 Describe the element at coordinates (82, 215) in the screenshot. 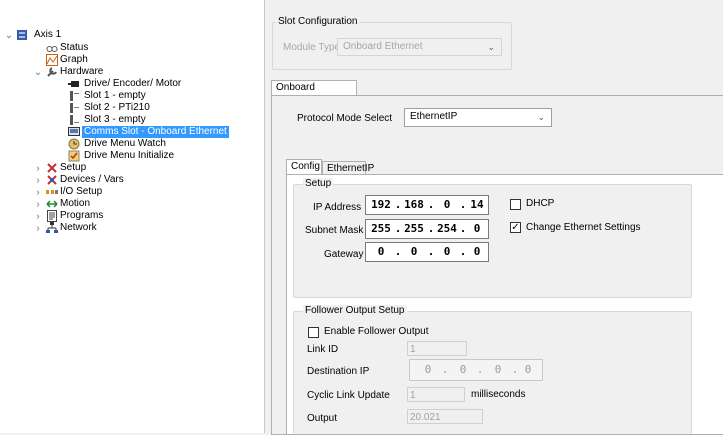

I see `tree-label: Programs` at that location.